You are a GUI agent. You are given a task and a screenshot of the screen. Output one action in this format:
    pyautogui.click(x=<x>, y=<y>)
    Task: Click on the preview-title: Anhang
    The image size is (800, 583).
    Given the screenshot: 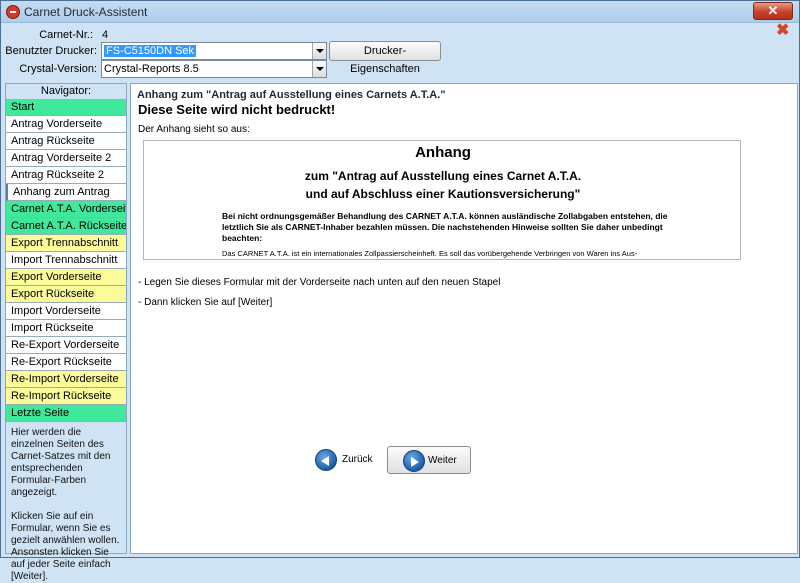 What is the action you would take?
    pyautogui.click(x=443, y=152)
    